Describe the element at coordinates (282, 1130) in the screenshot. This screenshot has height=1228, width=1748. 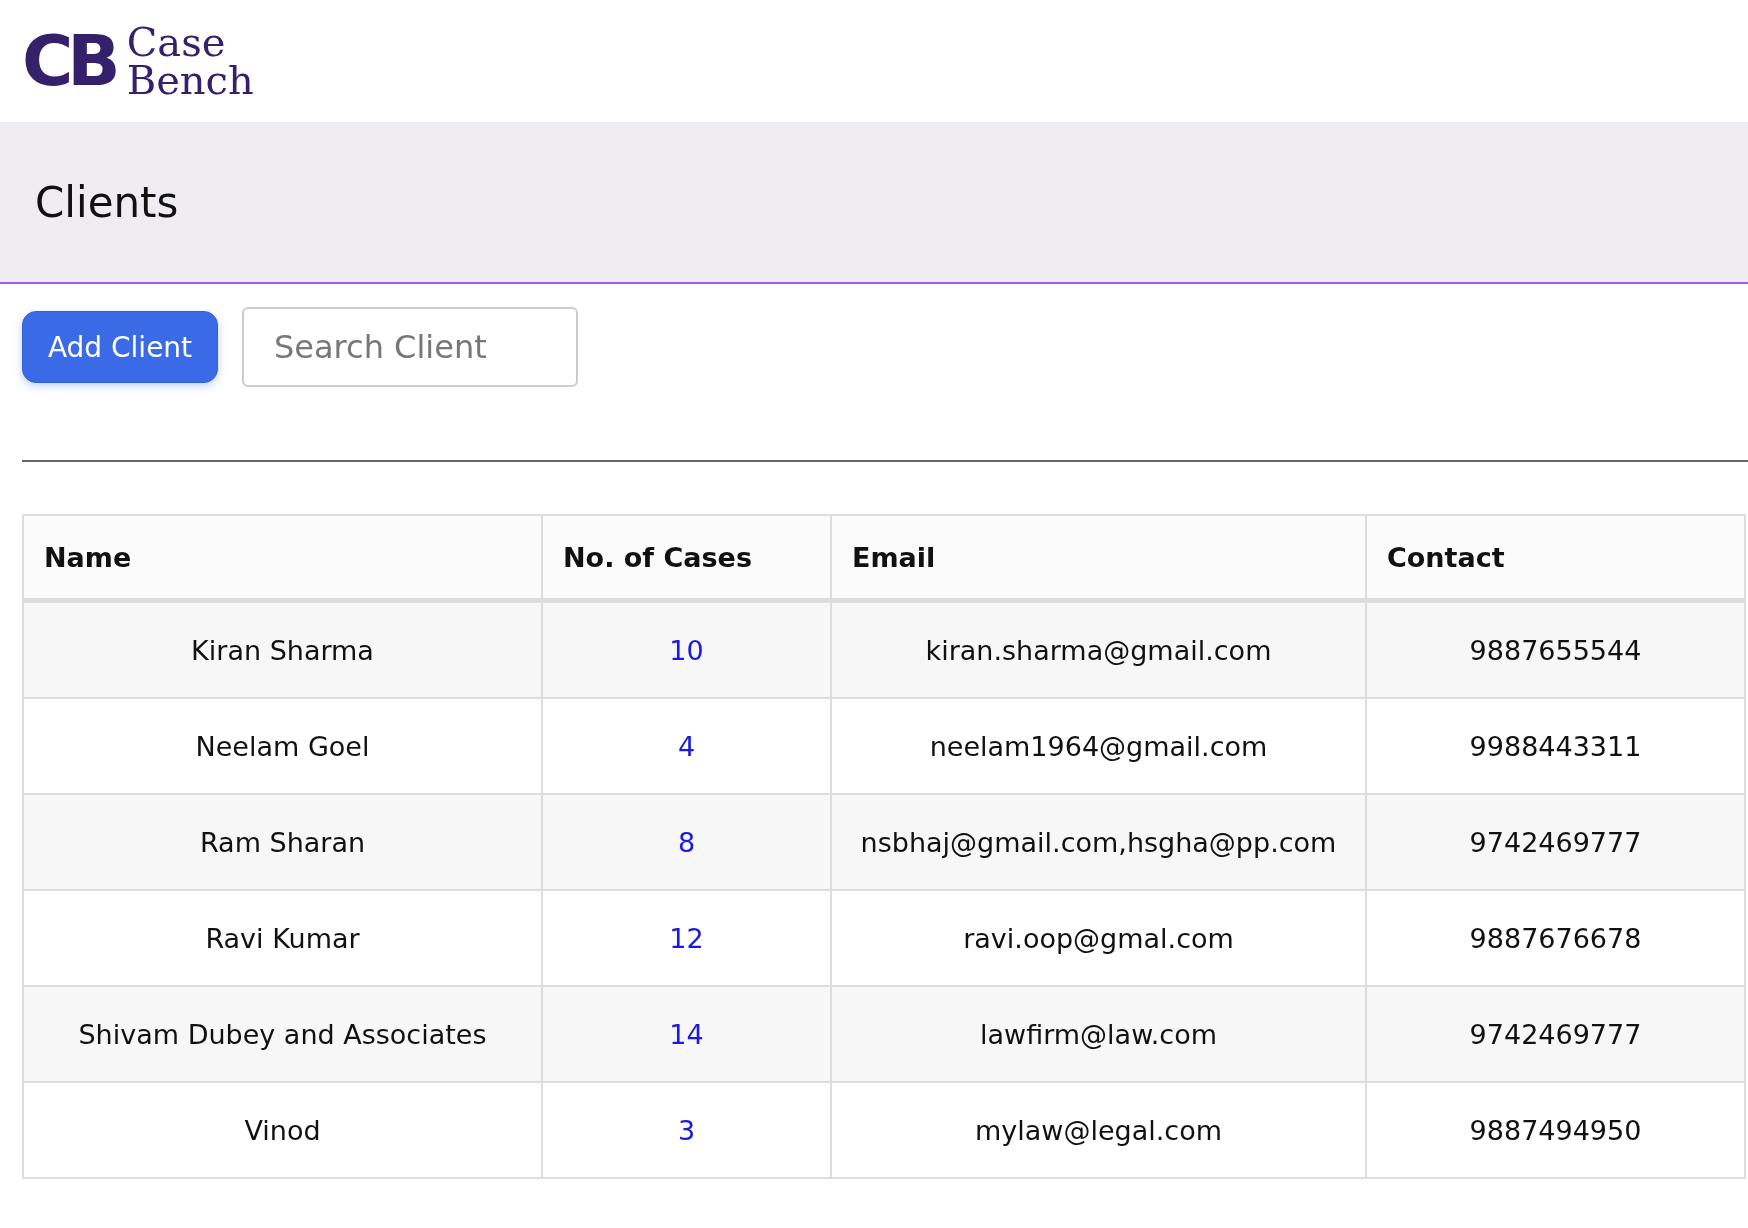
I see `table-cell: Vinod` at that location.